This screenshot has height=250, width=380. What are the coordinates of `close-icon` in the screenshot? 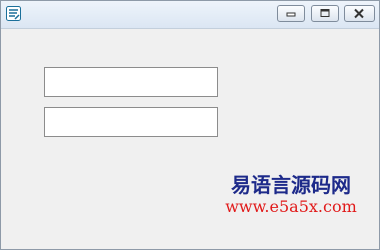 It's located at (359, 13).